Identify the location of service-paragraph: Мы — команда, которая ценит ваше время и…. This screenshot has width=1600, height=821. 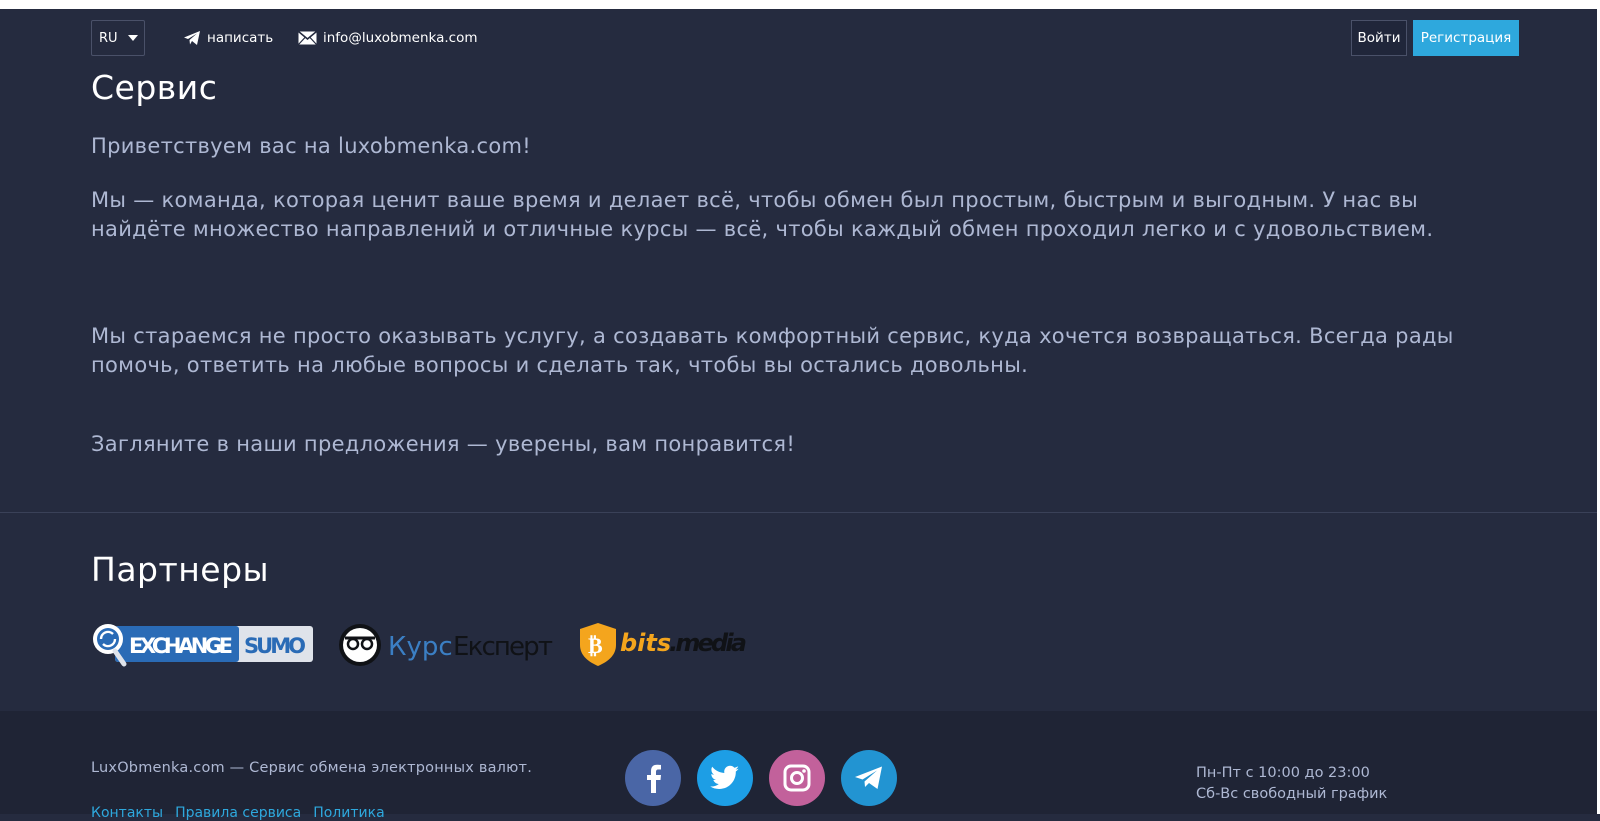
(762, 214).